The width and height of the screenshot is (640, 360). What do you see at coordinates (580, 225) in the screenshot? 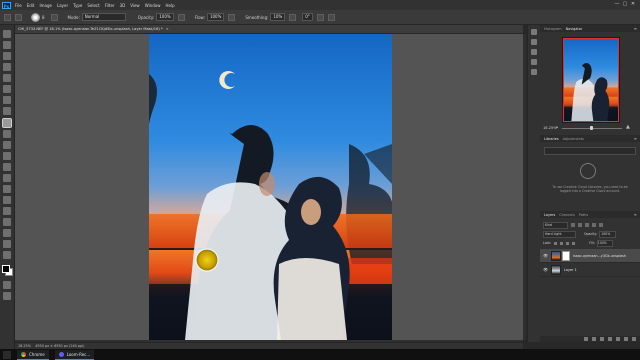
I see `filter-adjustment-icon` at bounding box center [580, 225].